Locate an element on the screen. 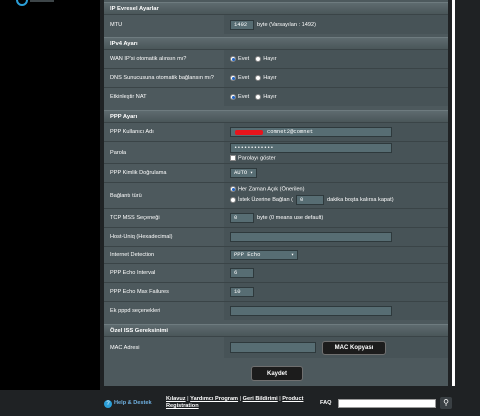 The width and height of the screenshot is (480, 416). internet-detection-select: PPP Echo ▾ is located at coordinates (264, 255).